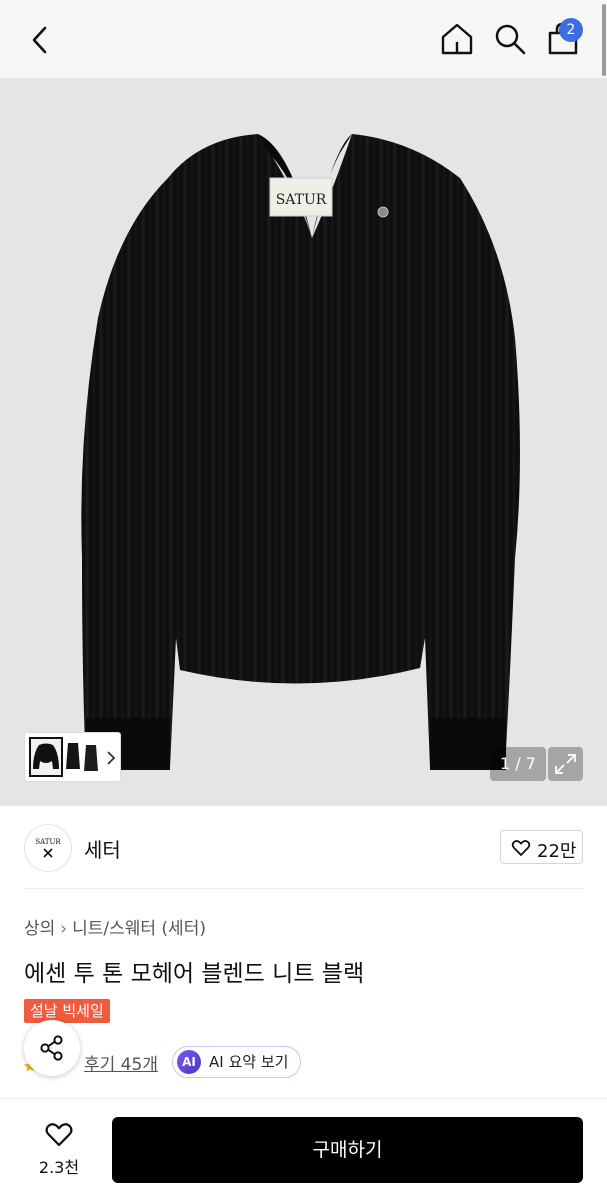  I want to click on product-title: 에센 투 톤 모헤어 블렌드 니트 블랙, so click(194, 974).